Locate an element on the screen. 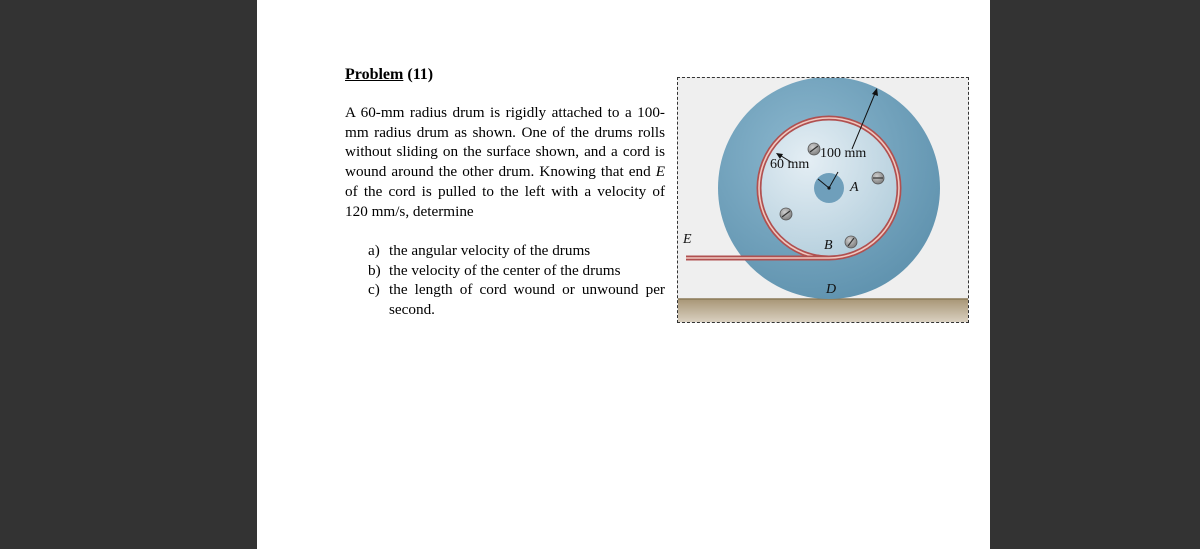  question-marker: a) is located at coordinates (374, 250).